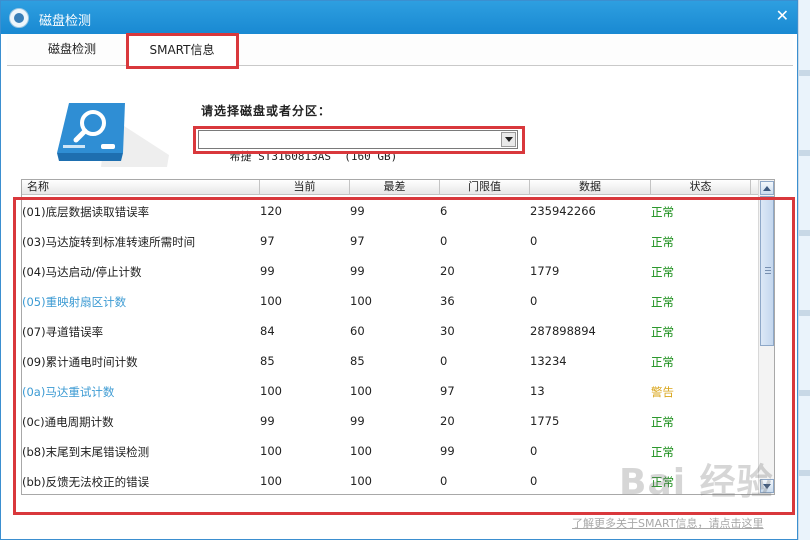  What do you see at coordinates (701, 187) in the screenshot?
I see `column-header-status: 状态` at bounding box center [701, 187].